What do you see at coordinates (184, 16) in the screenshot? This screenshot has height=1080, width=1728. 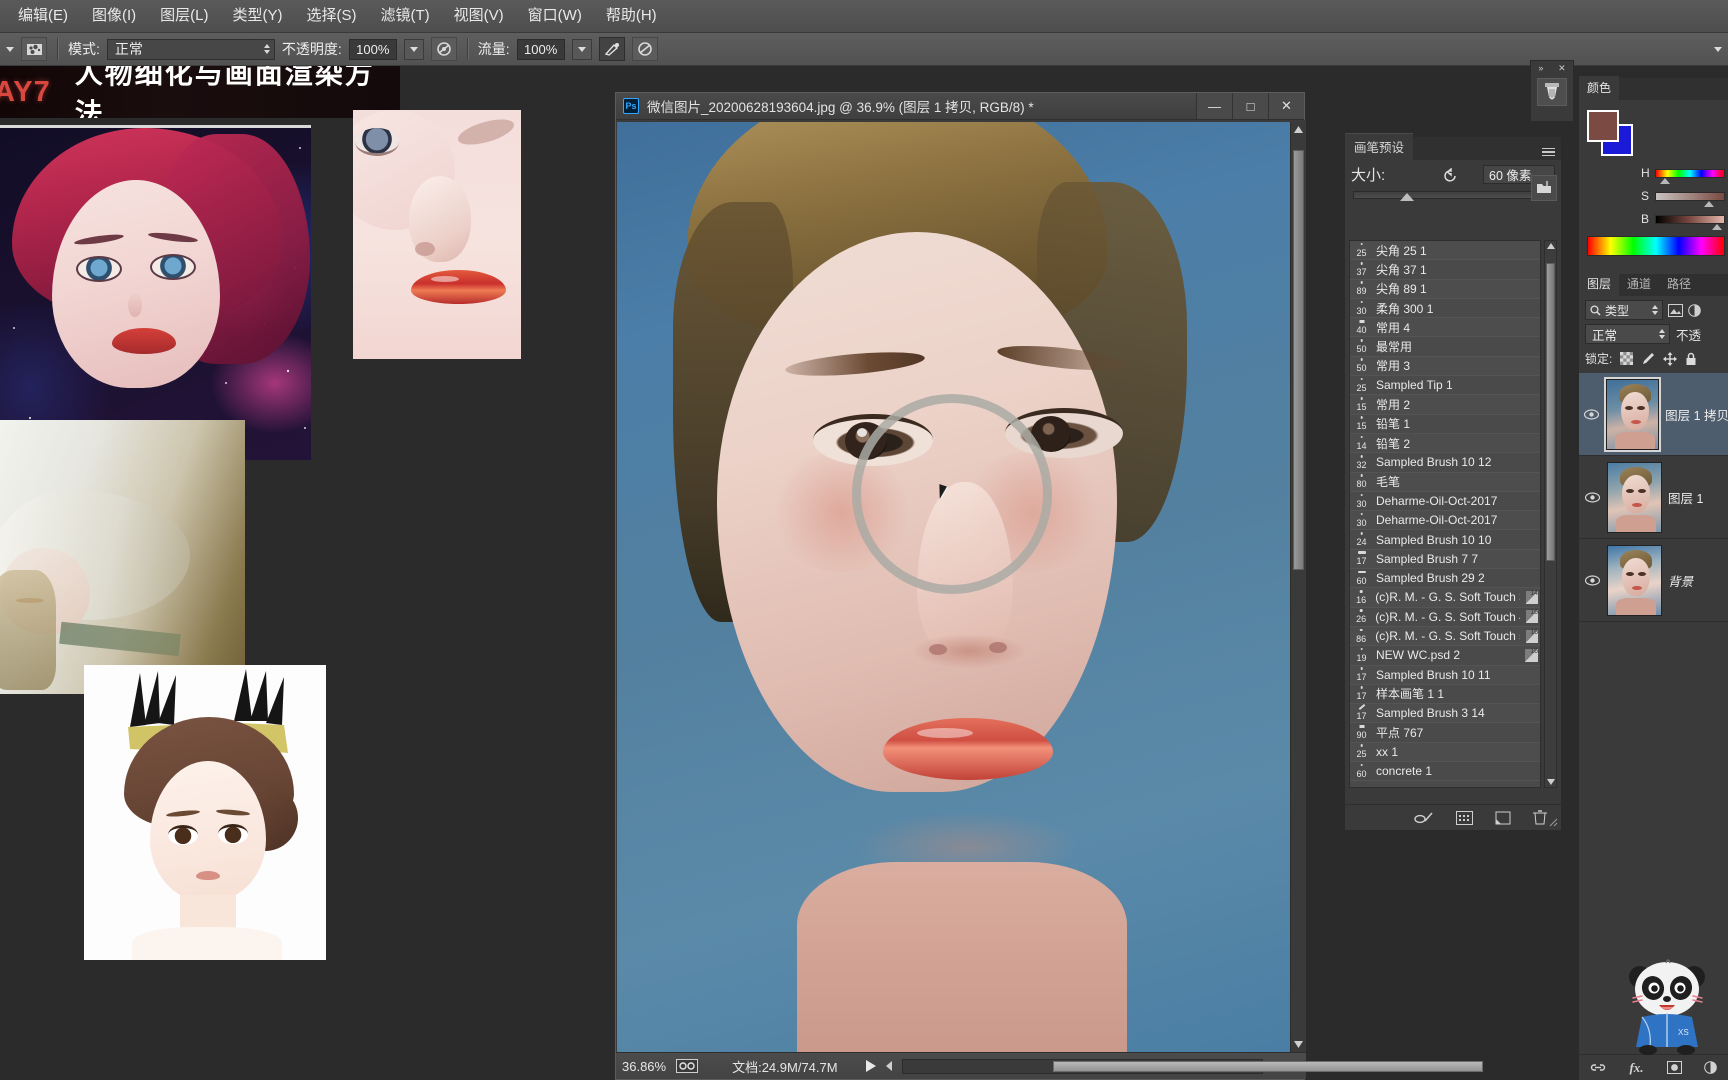 I see `menu-layer: 图层(L)` at bounding box center [184, 16].